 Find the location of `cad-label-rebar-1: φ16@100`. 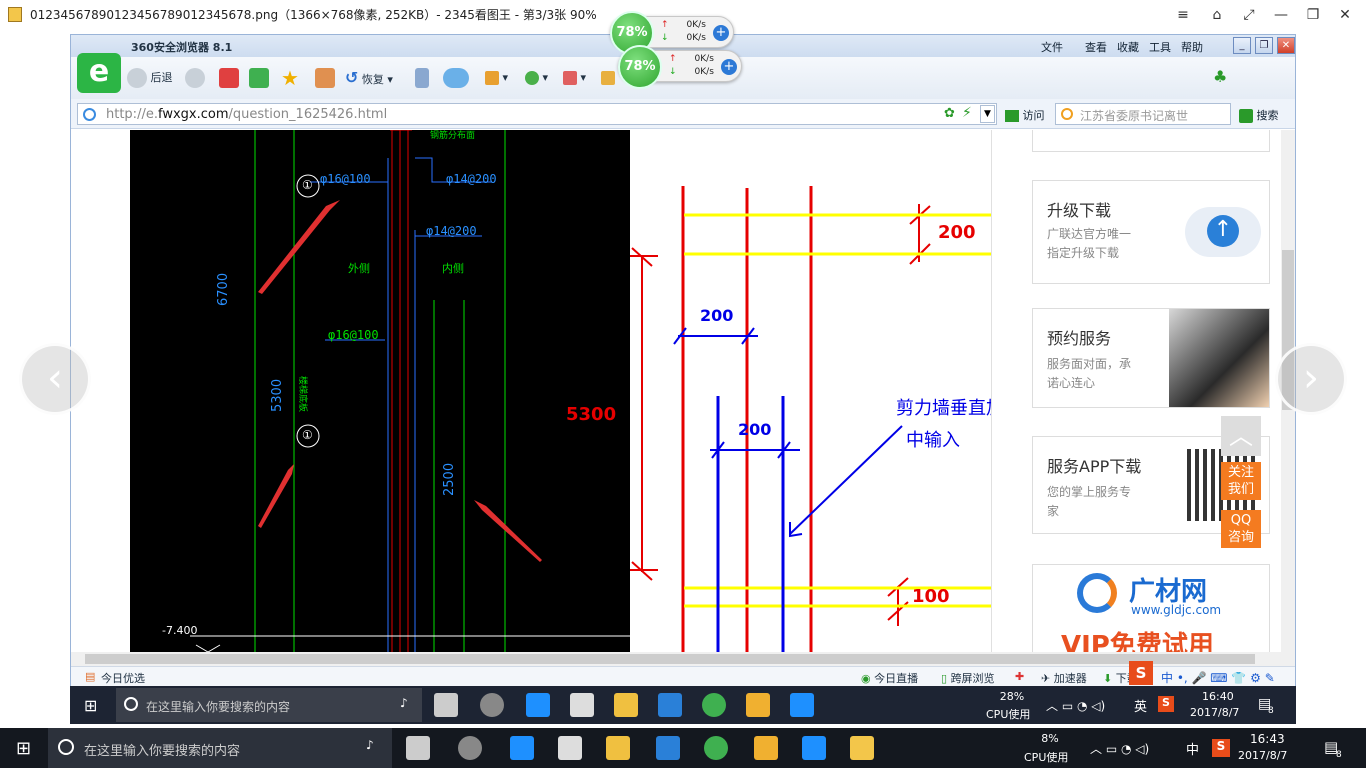

cad-label-rebar-1: φ16@100 is located at coordinates (345, 179).